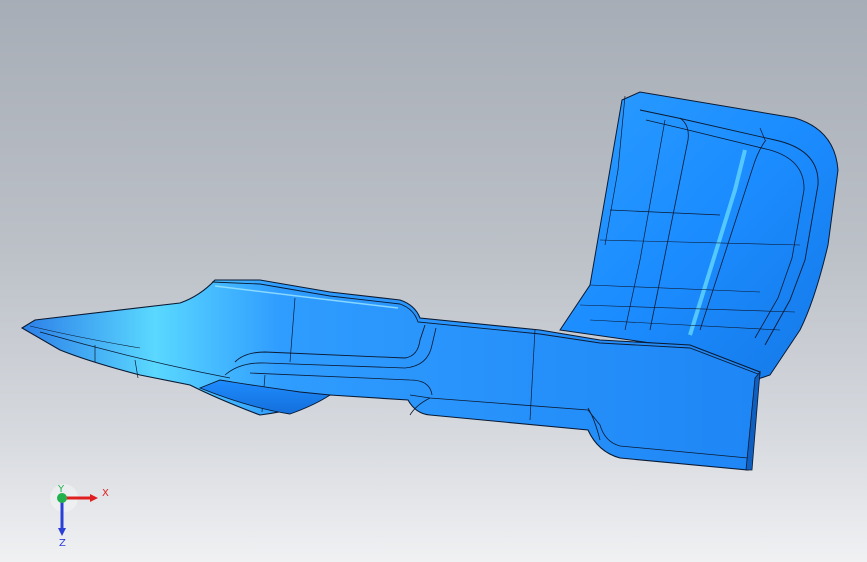 The width and height of the screenshot is (867, 562). Describe the element at coordinates (62, 543) in the screenshot. I see `z-axis-label: Z` at that location.